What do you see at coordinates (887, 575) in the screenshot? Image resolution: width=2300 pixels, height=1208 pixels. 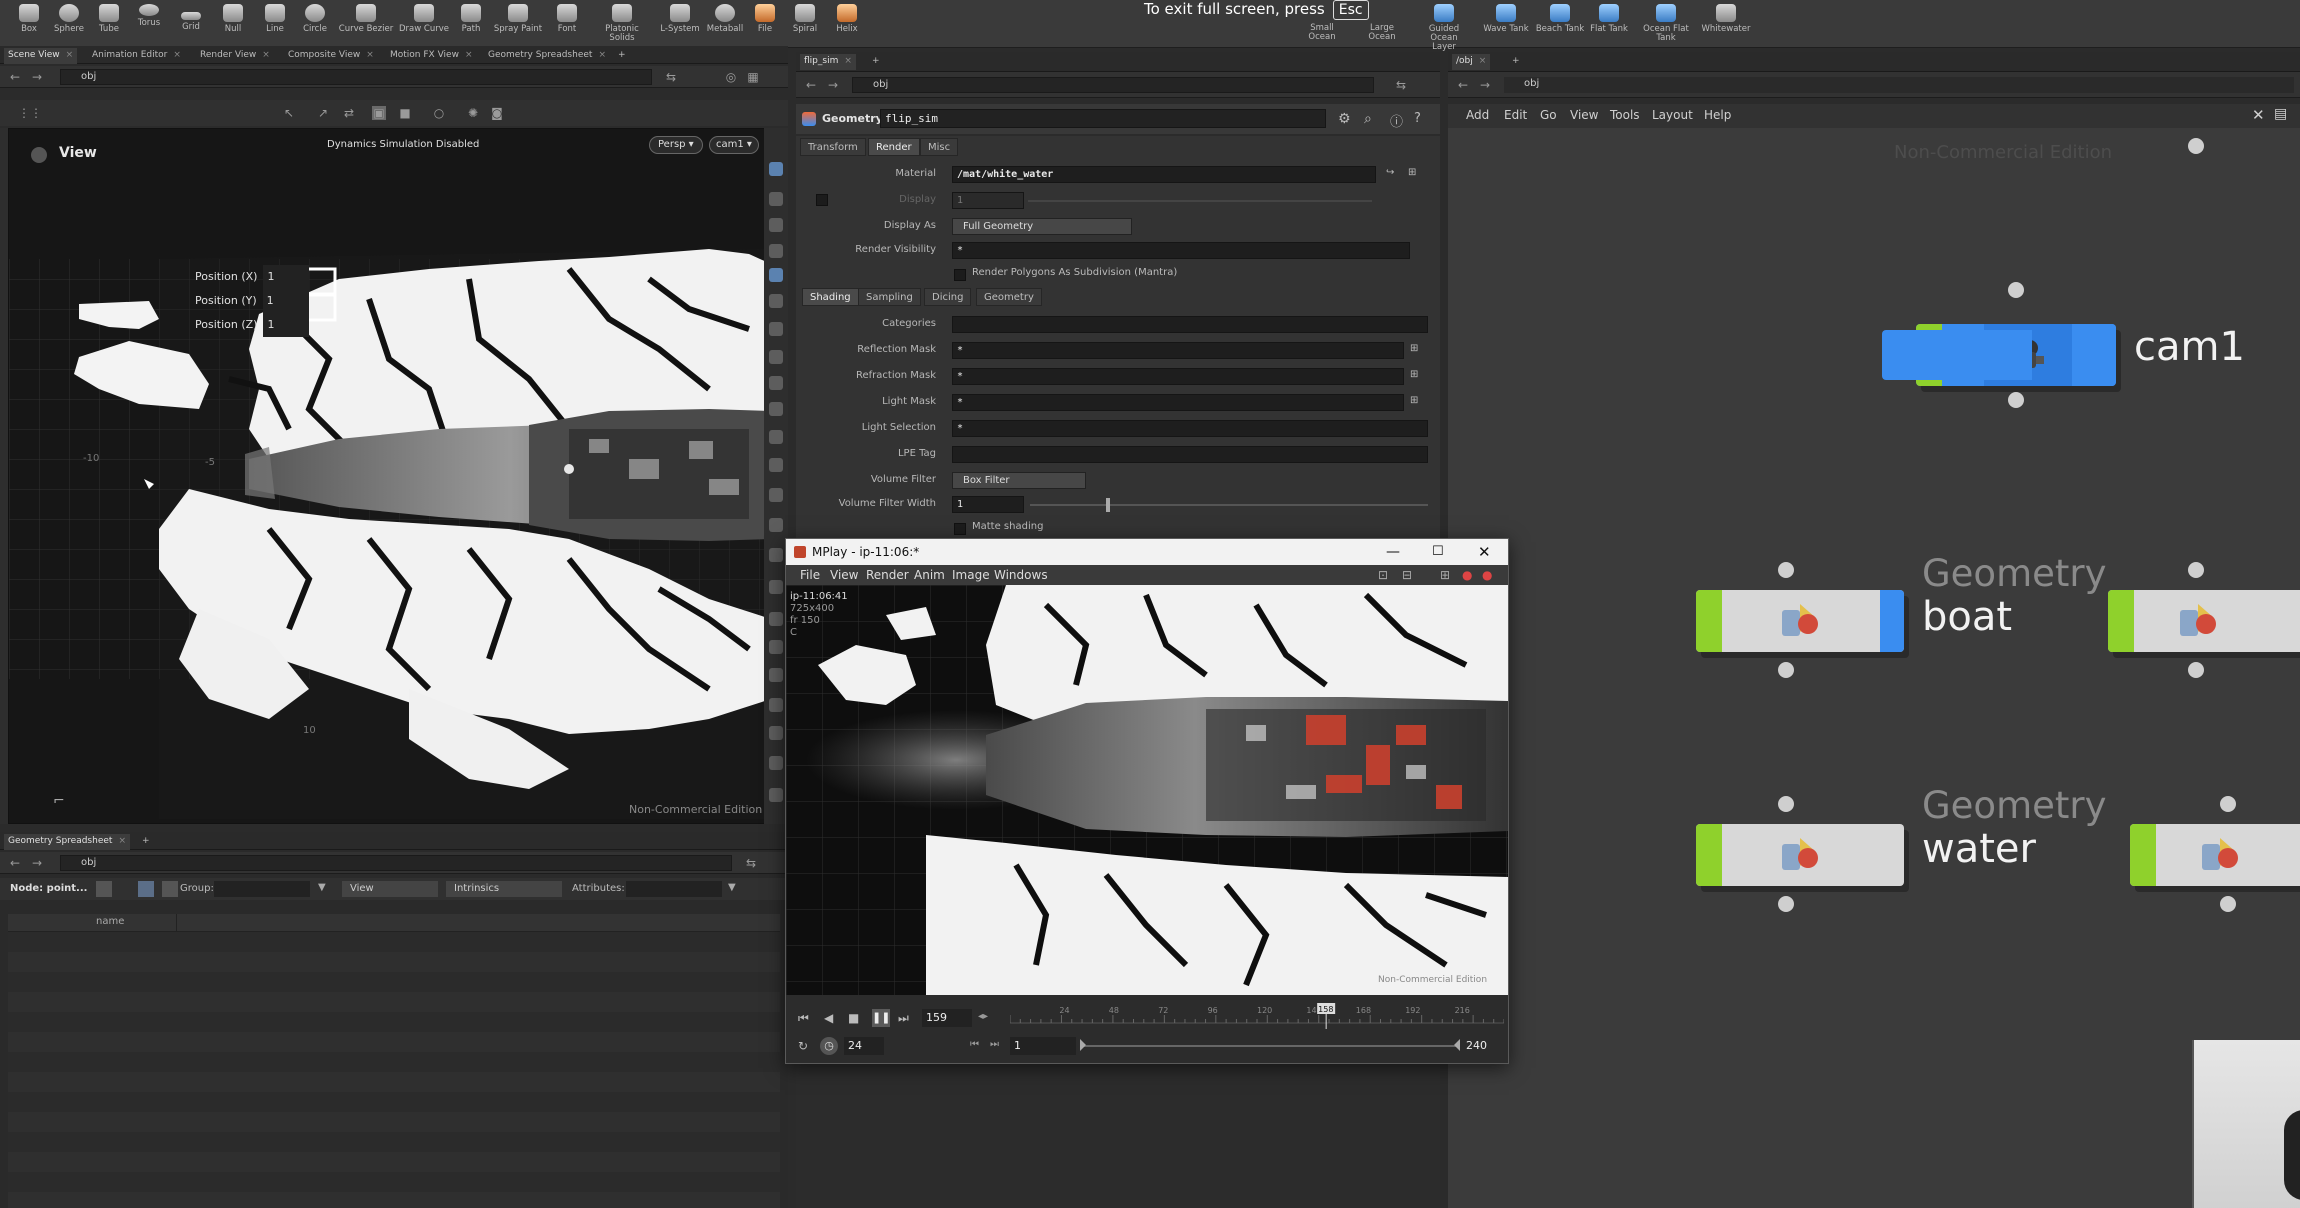 I see `menu-render: Render` at bounding box center [887, 575].